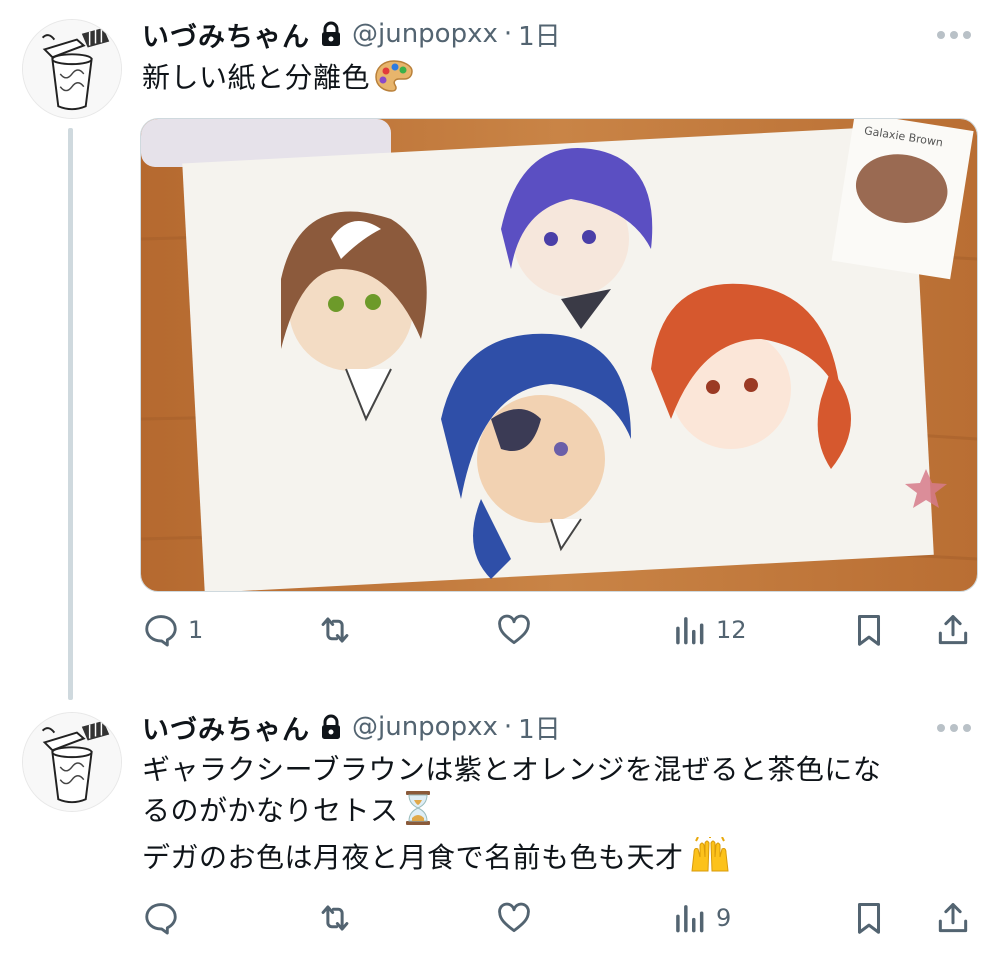 This screenshot has height=970, width=1000. What do you see at coordinates (270, 810) in the screenshot?
I see `tweet-text-line: るのがかなりセトス` at bounding box center [270, 810].